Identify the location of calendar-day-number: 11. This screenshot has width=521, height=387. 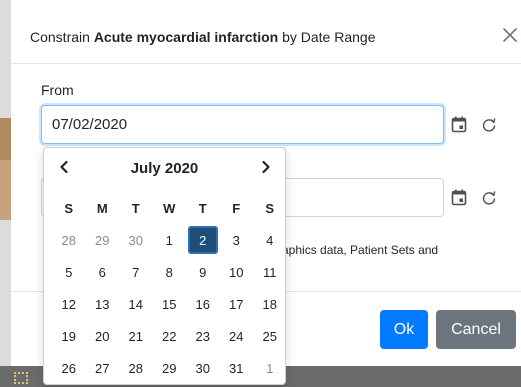
(270, 272).